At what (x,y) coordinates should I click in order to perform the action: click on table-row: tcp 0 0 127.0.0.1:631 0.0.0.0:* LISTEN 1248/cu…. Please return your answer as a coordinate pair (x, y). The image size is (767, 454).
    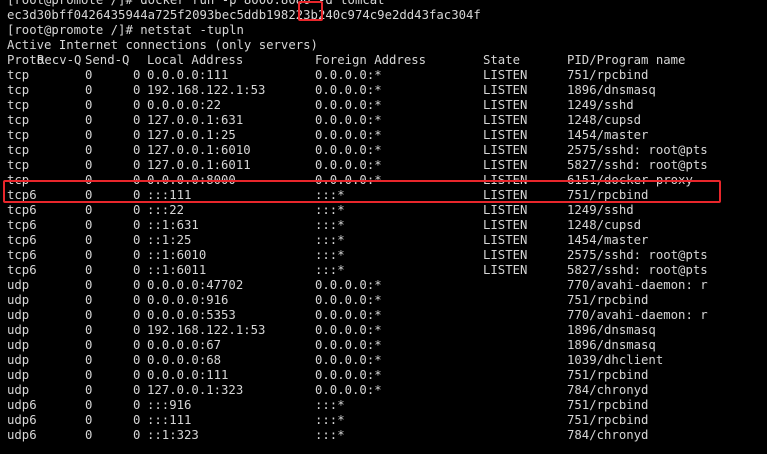
    Looking at the image, I should click on (387, 120).